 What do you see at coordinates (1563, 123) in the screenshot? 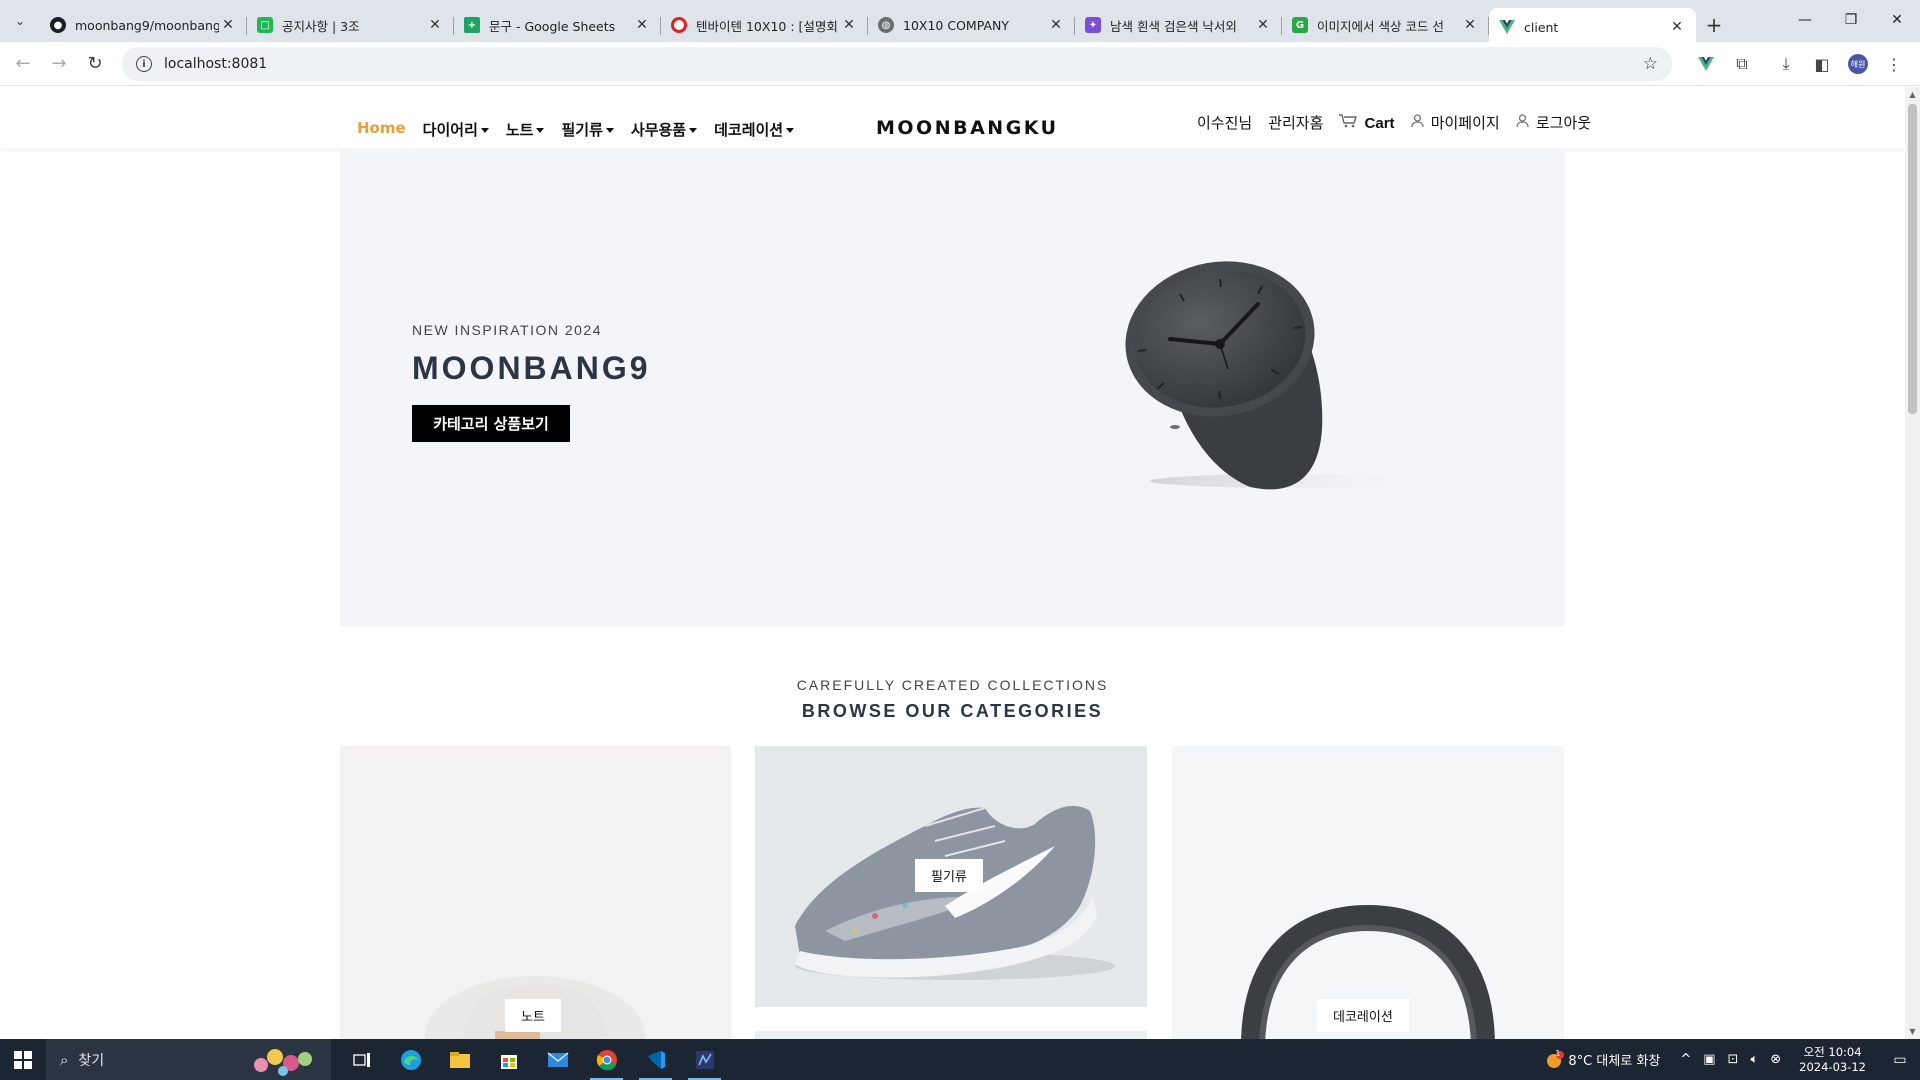
I see `logout-label: 로그아웃` at bounding box center [1563, 123].